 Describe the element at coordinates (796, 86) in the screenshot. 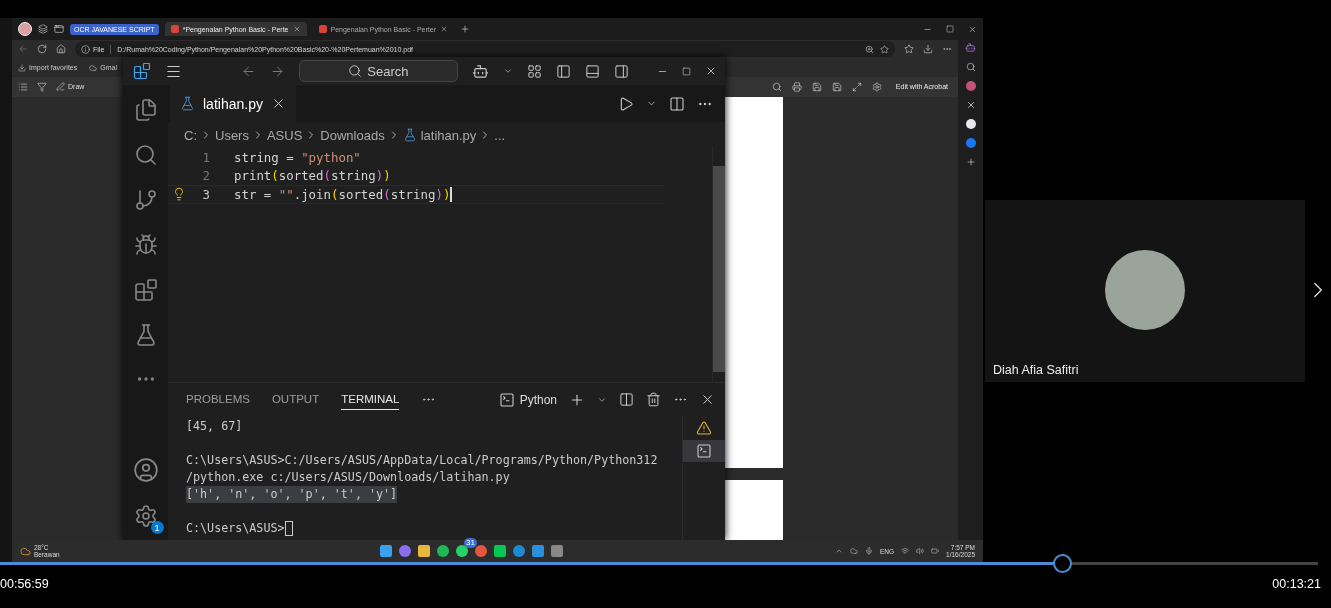

I see `print-icon` at that location.